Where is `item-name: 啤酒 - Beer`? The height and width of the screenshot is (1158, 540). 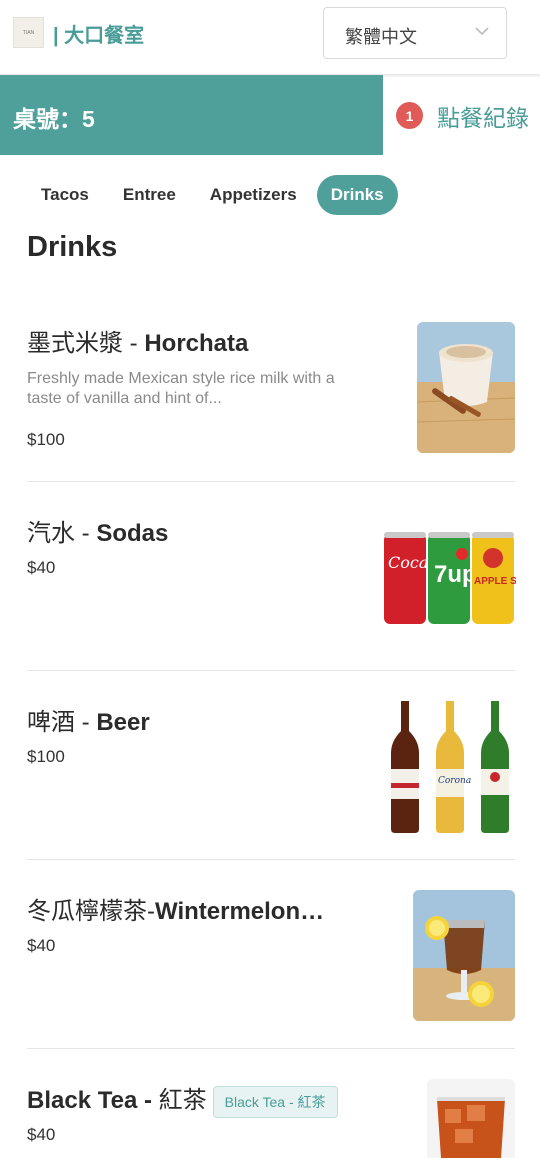
item-name: 啤酒 - Beer is located at coordinates (88, 722).